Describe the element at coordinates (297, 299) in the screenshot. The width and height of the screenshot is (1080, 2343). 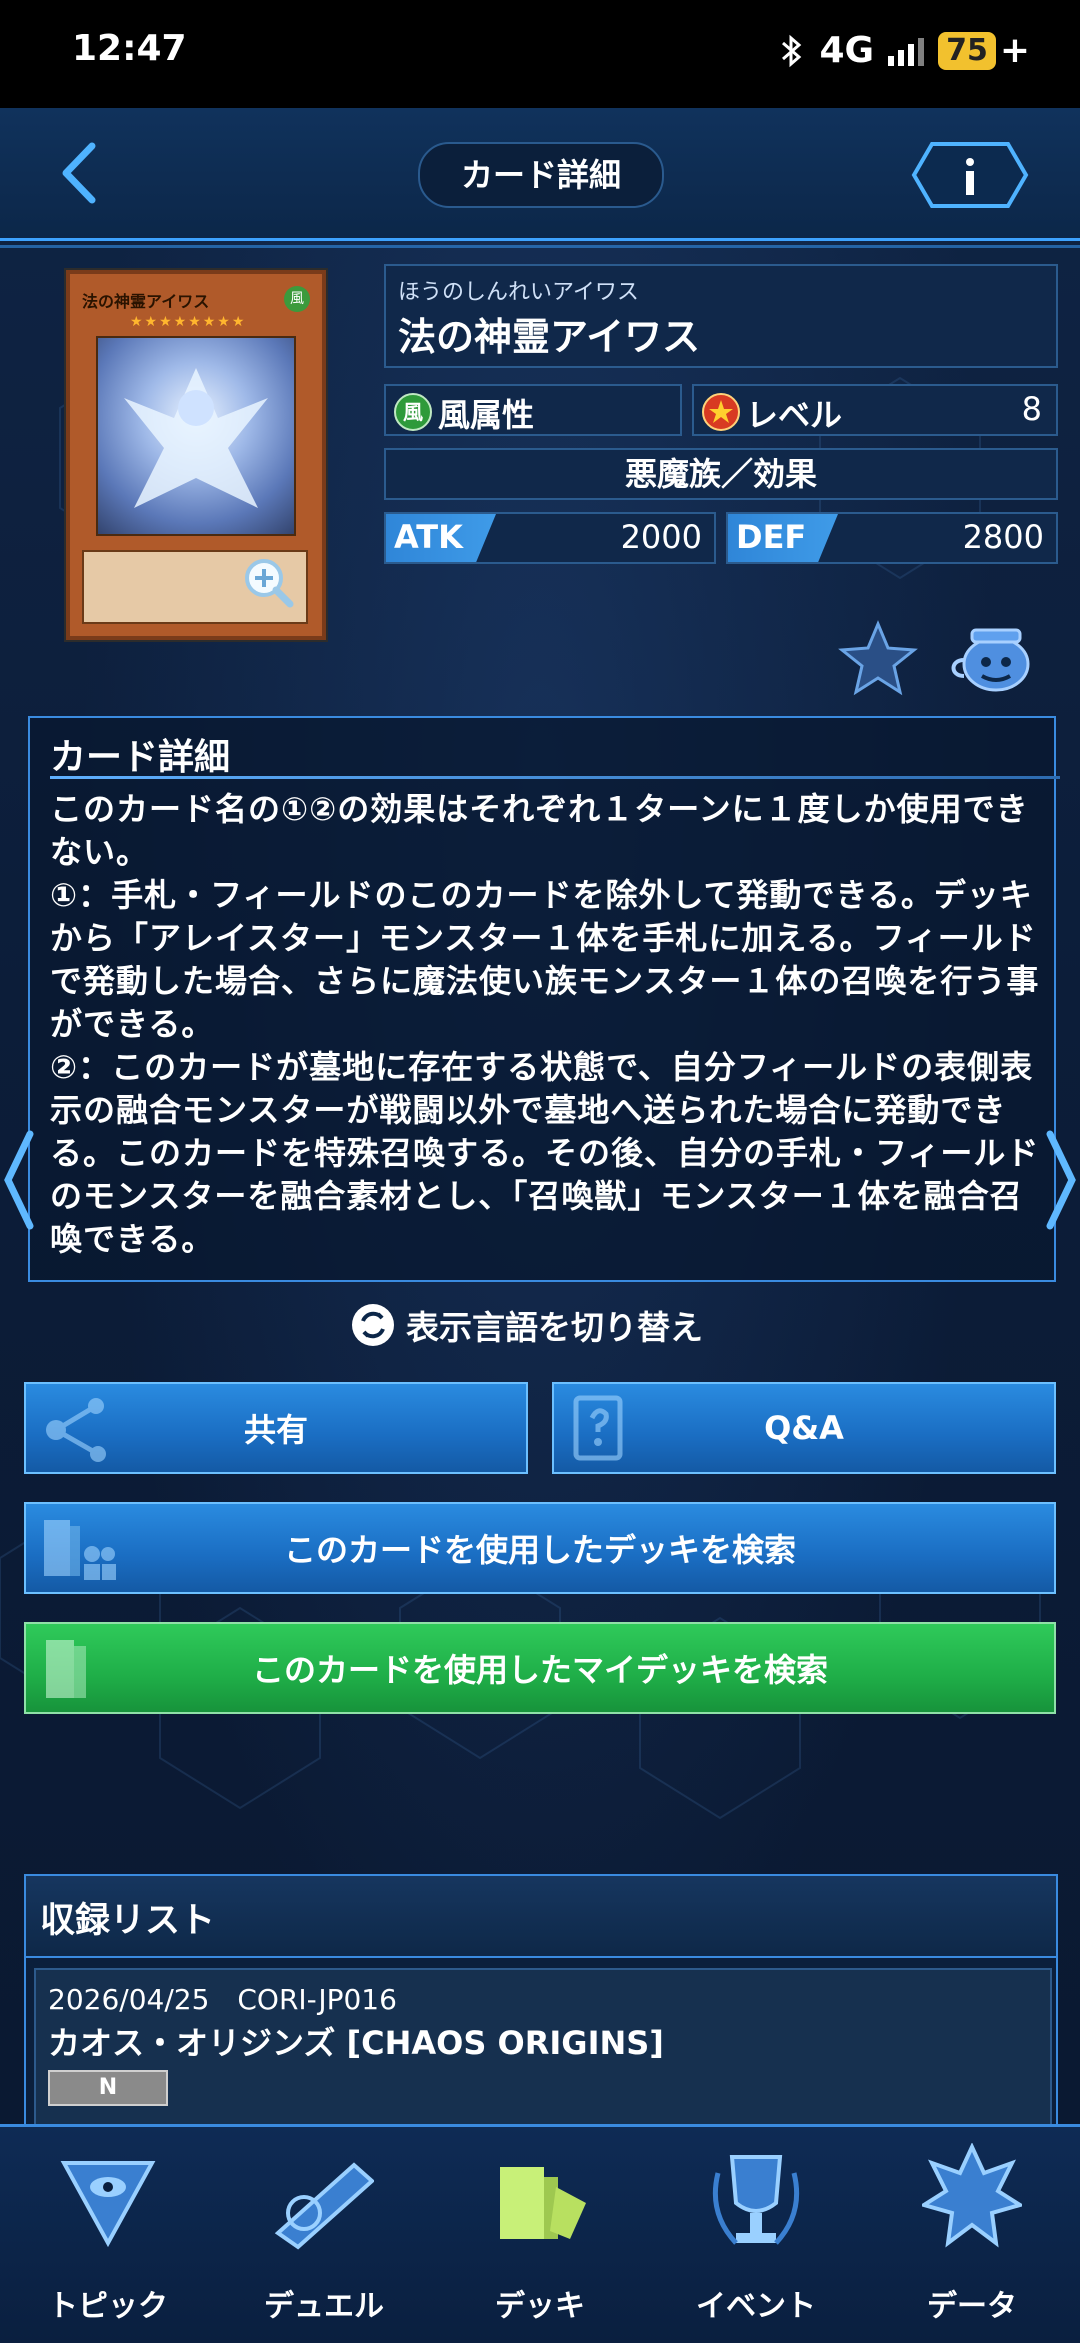
I see `card-image-attribute: 風` at that location.